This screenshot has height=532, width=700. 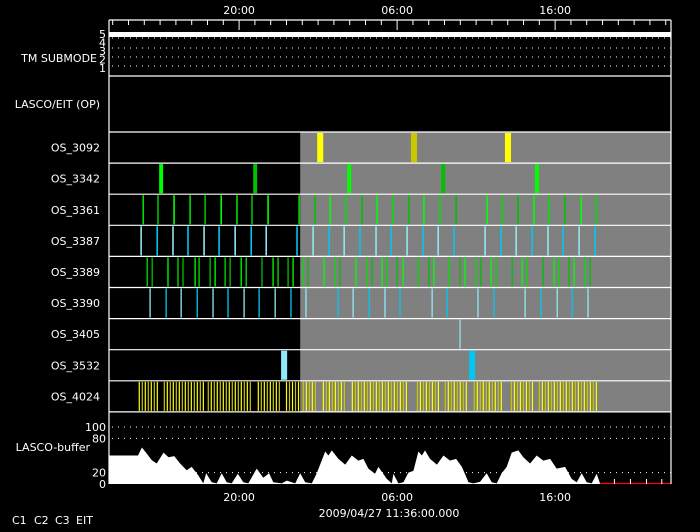 I want to click on row-label-os_3342: OS_3342, so click(x=75, y=179).